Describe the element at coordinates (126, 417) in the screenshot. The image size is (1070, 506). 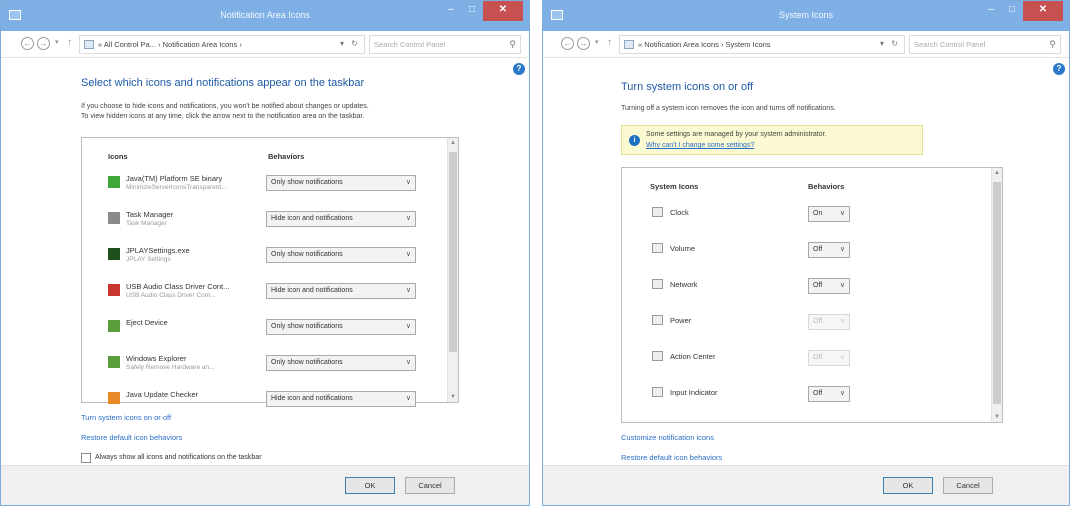
I see `turn-system-icons-link: Turn system icons on or off` at that location.